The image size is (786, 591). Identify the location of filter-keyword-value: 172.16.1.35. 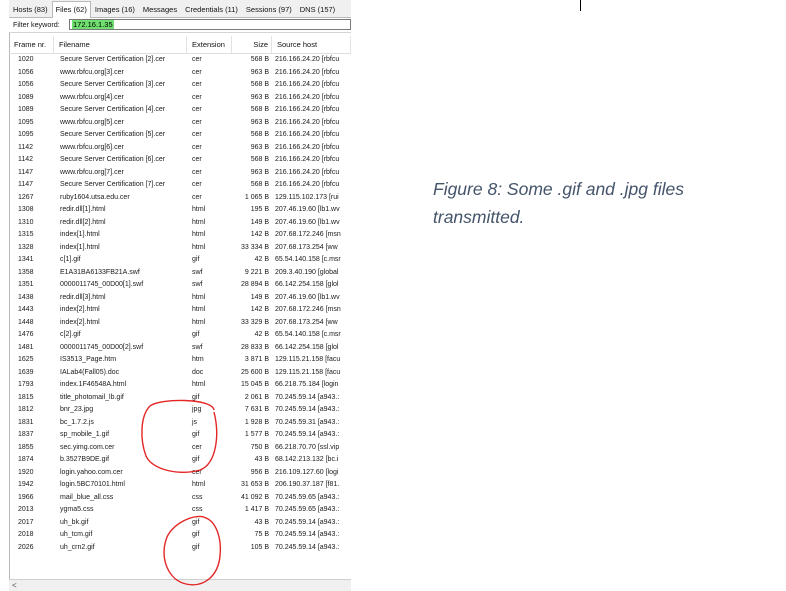
(93, 24).